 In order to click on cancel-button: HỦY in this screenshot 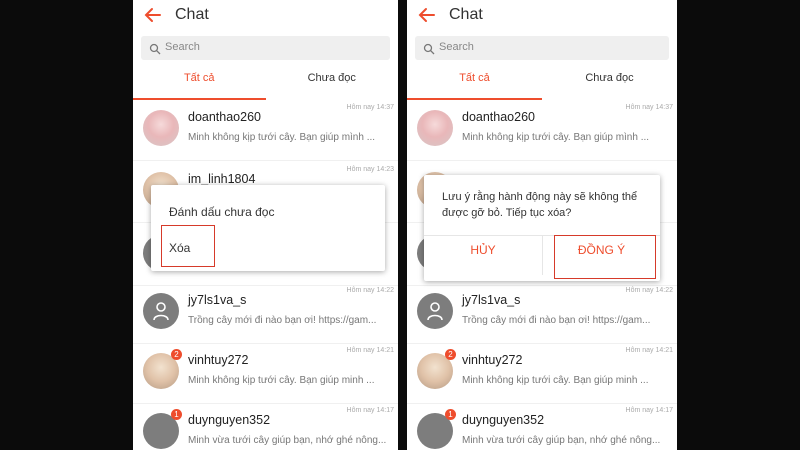, I will do `click(483, 250)`.